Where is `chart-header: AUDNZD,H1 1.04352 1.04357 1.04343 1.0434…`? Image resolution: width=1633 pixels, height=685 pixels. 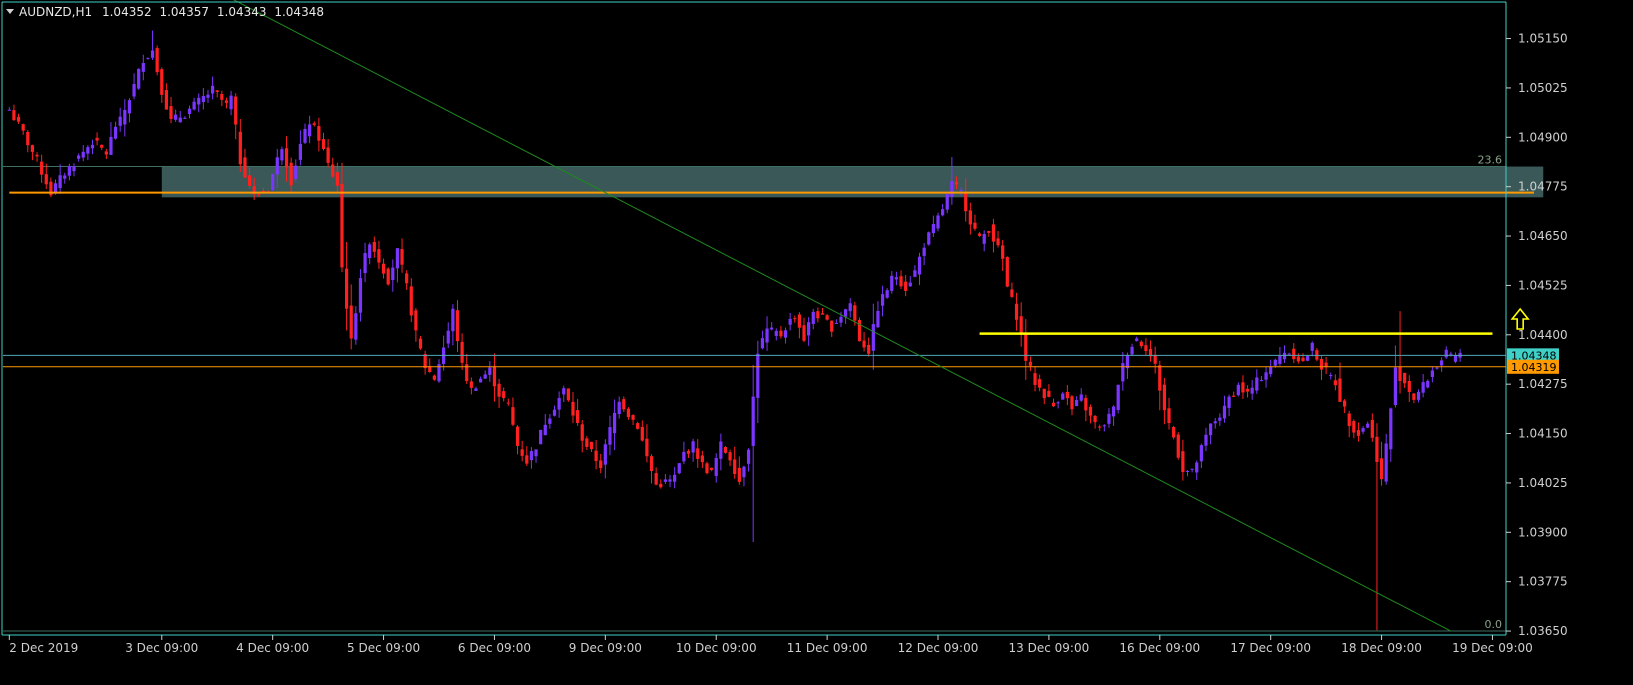 chart-header: AUDNZD,H1 1.04352 1.04357 1.04343 1.0434… is located at coordinates (165, 12).